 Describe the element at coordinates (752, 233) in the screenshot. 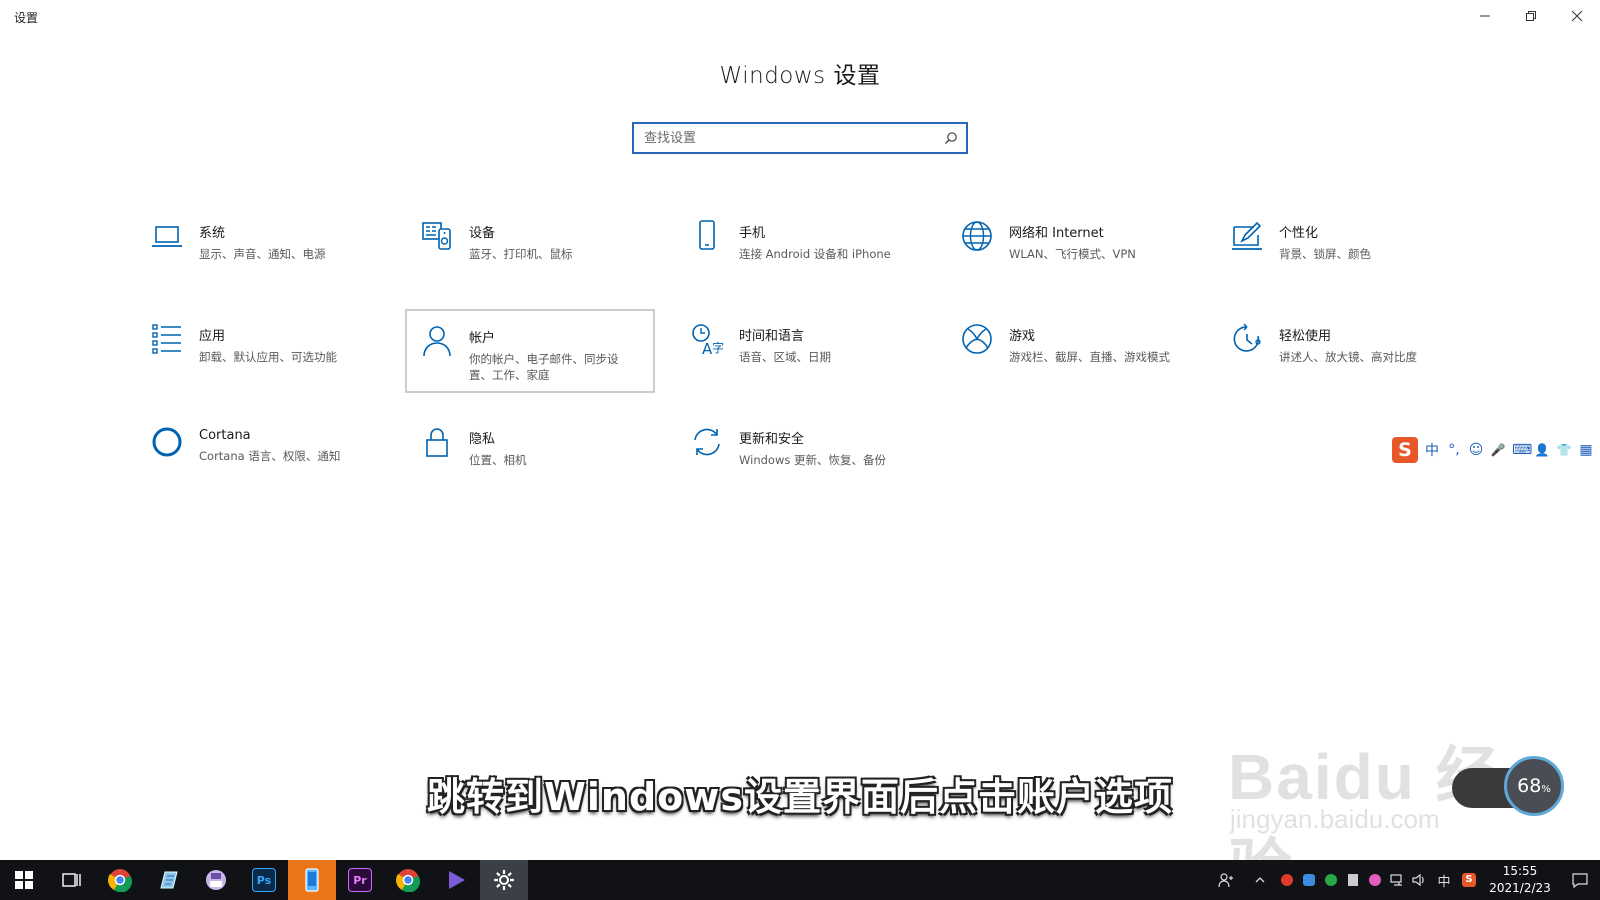

I see `category-name: 手机` at that location.